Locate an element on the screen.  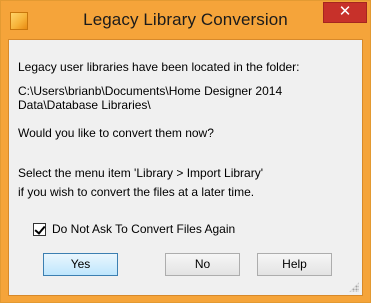
dont-ask-again-row: Do Not Ask To Convert Files Again is located at coordinates (134, 229).